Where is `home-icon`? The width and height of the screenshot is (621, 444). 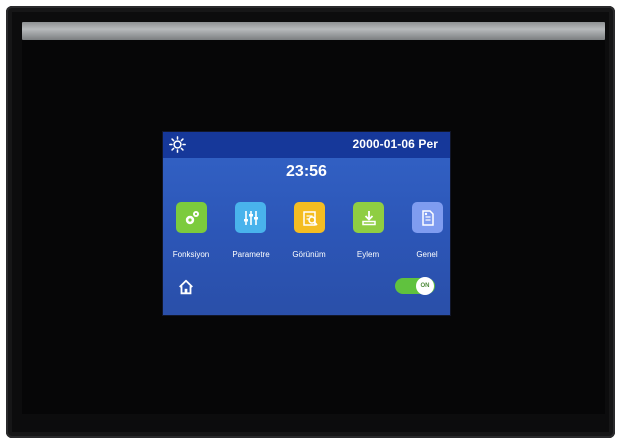 home-icon is located at coordinates (186, 287).